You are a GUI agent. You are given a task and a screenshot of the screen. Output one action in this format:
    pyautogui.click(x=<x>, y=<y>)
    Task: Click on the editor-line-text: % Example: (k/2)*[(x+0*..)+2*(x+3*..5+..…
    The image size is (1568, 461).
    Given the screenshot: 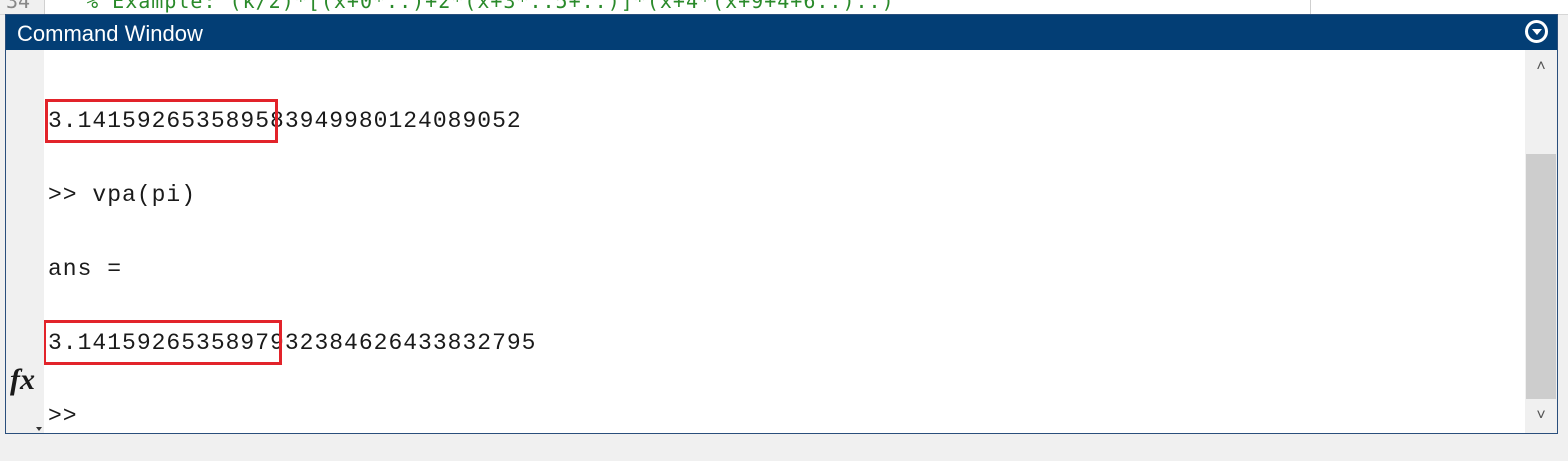 What is the action you would take?
    pyautogui.click(x=477, y=6)
    